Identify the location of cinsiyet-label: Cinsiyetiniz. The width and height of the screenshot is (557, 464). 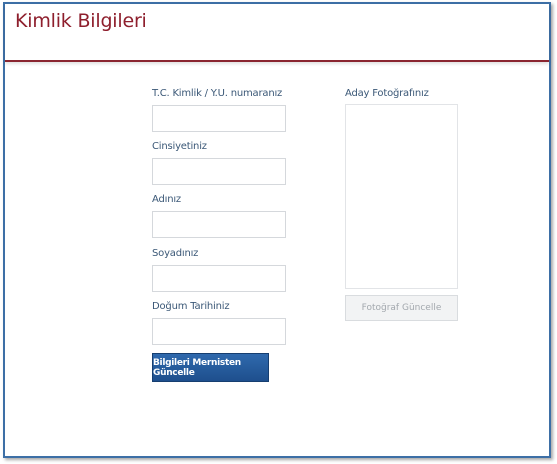
(179, 146).